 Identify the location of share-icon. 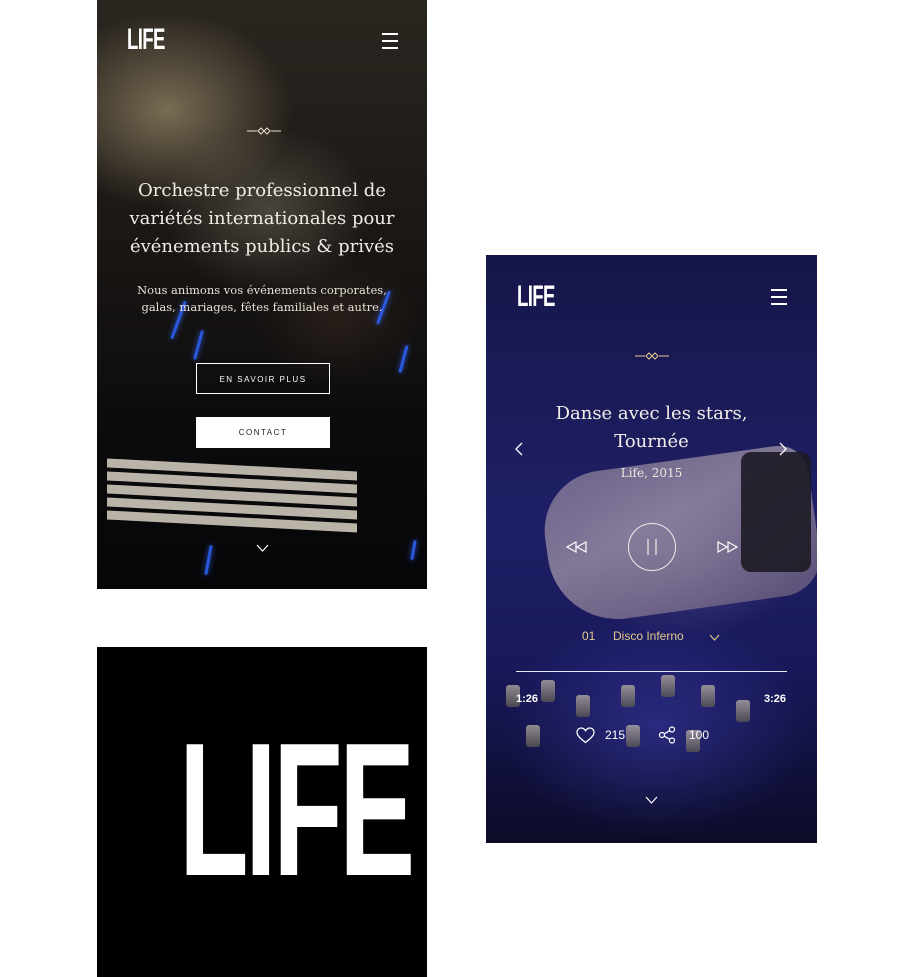
(667, 735).